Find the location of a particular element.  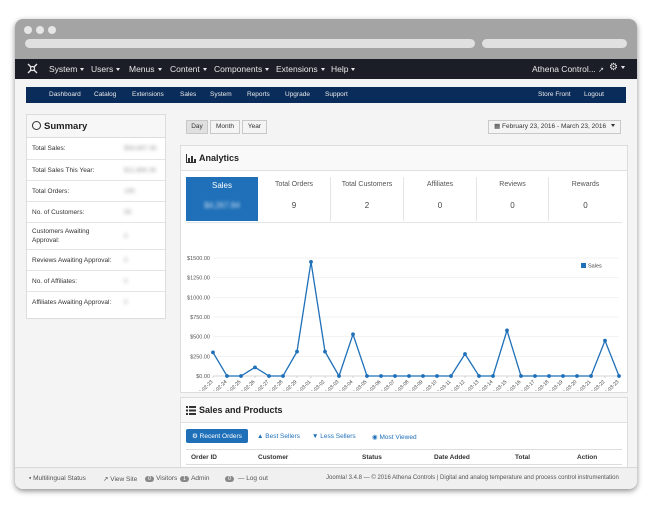

site-link: Athena Control... ↗ is located at coordinates (568, 69).